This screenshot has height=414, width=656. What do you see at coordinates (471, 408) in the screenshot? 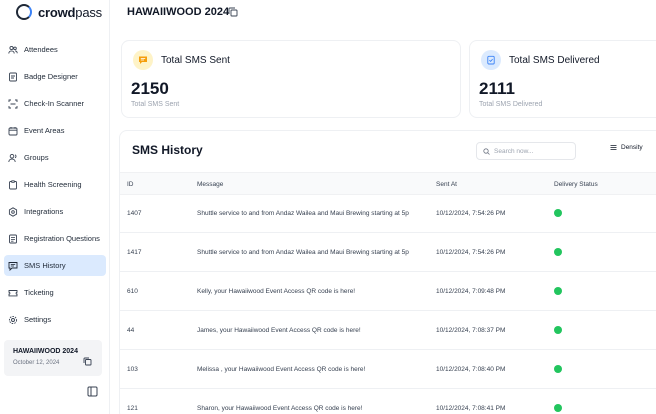
I see `cell-sent-at: 10/12/2024, 7:08:41 PM` at bounding box center [471, 408].